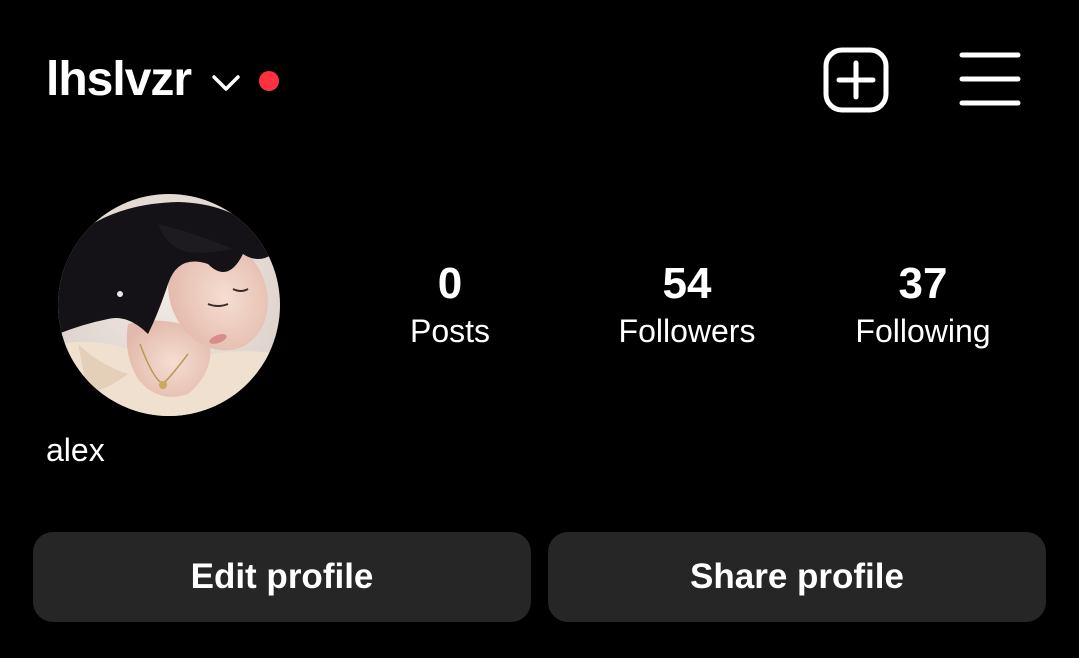 The image size is (1079, 658). I want to click on edit-profile-button: Edit profile, so click(282, 577).